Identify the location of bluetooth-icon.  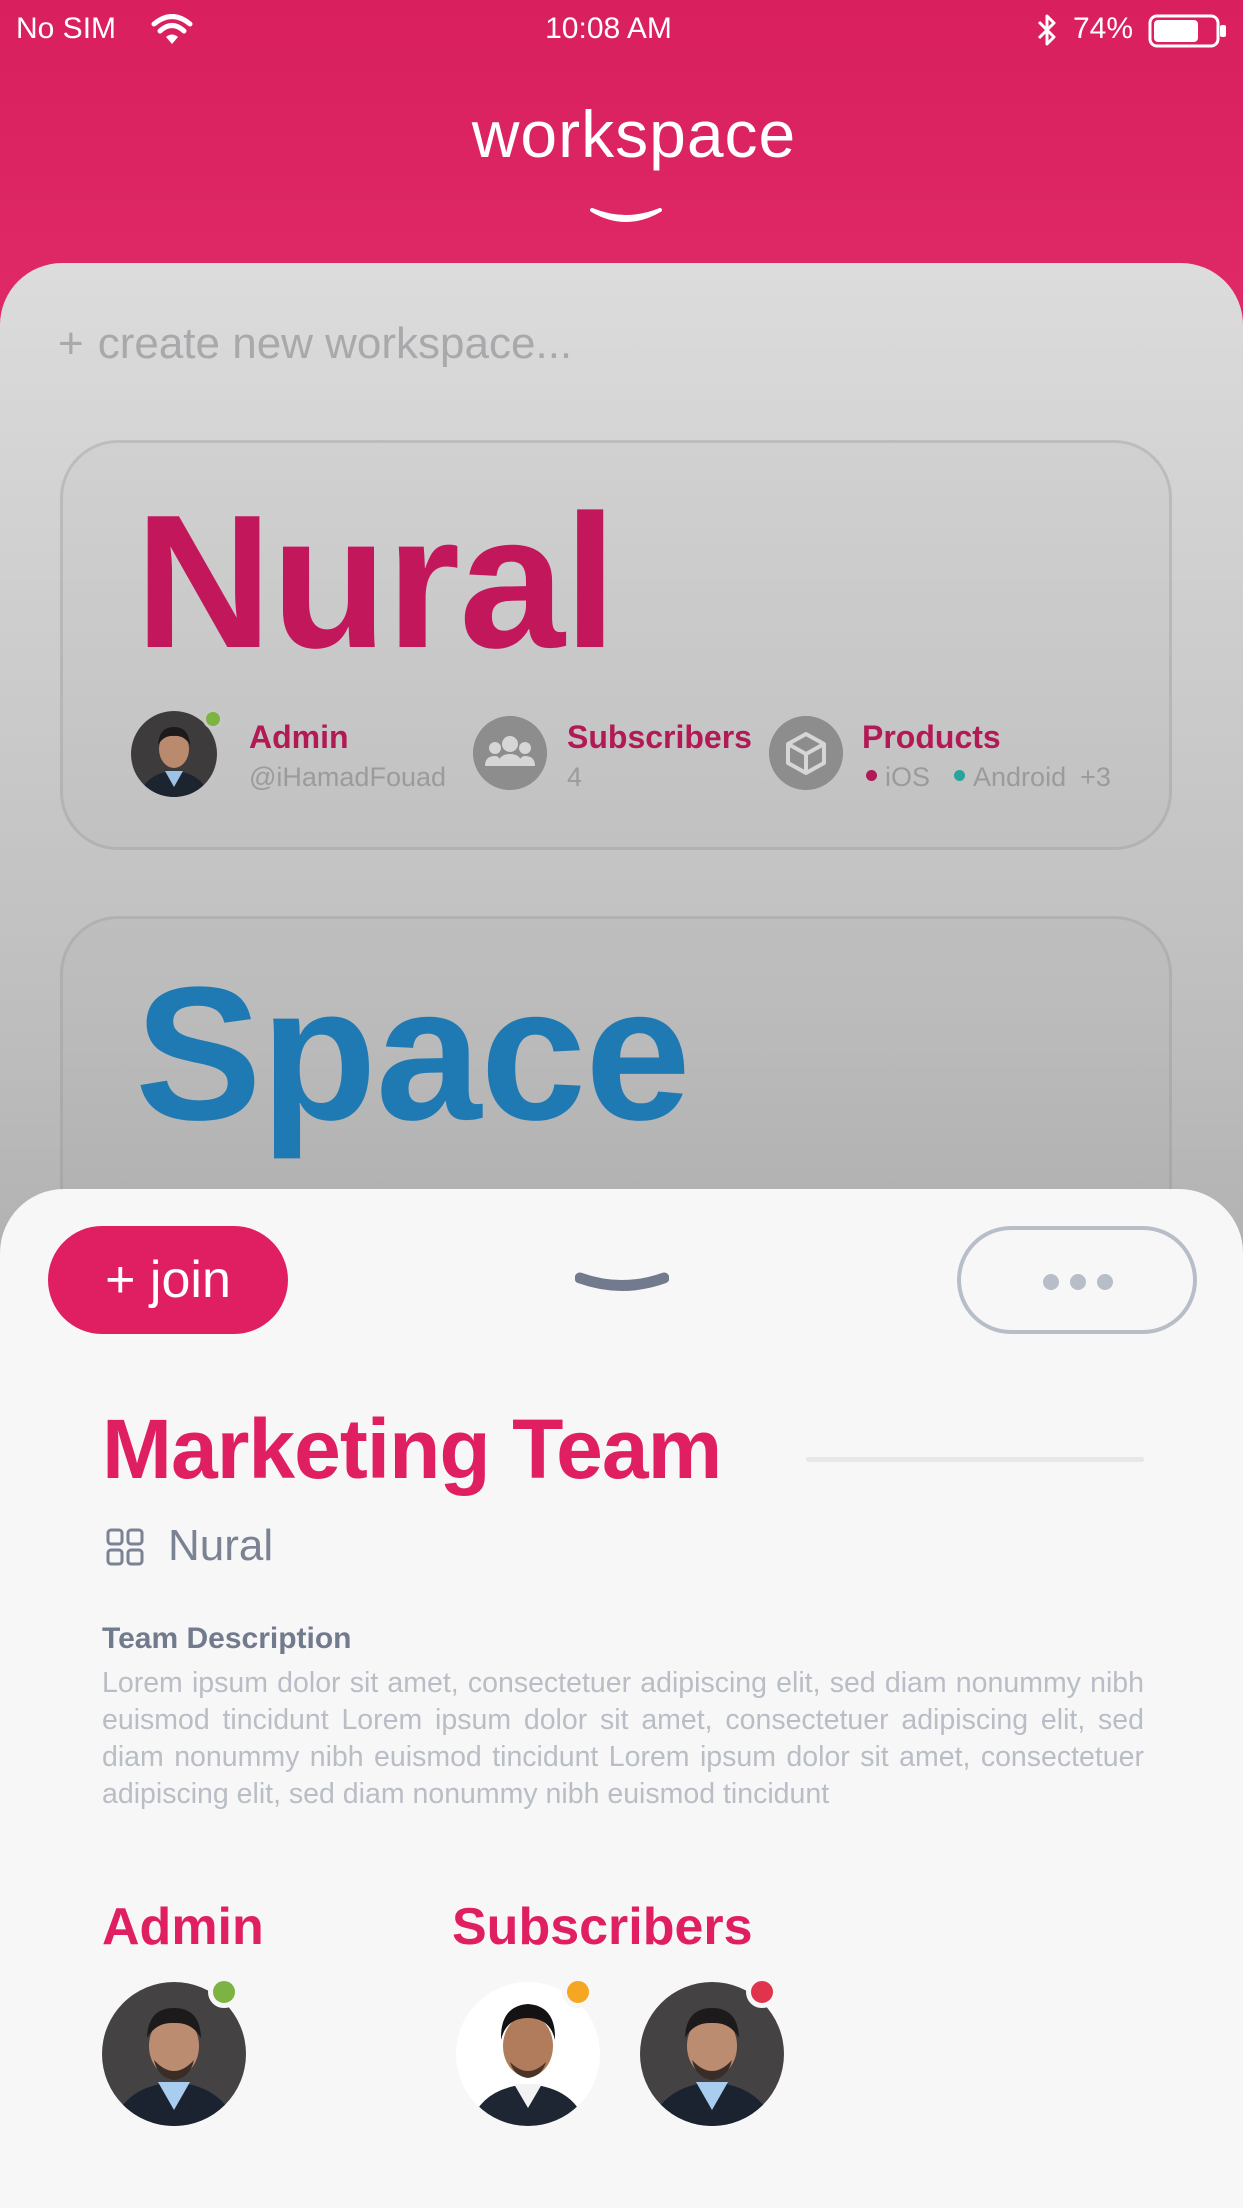
(1046, 30).